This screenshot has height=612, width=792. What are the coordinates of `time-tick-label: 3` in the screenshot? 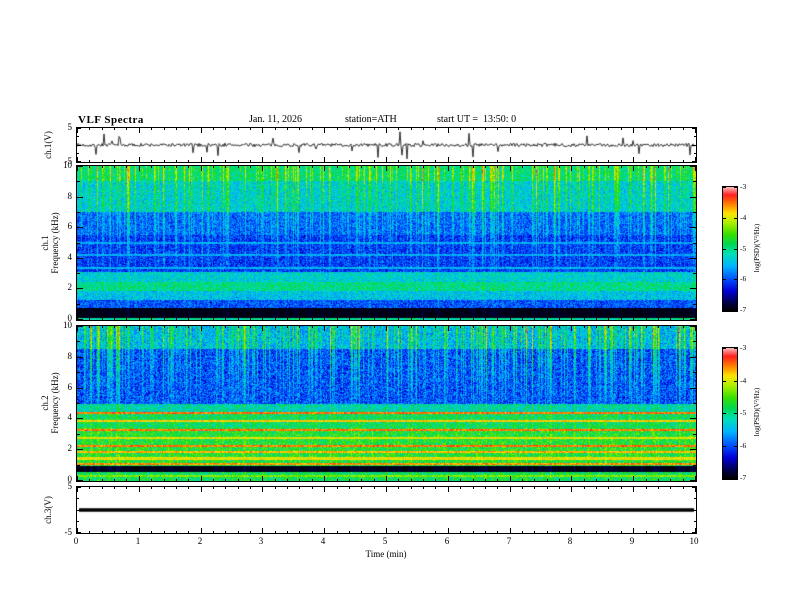 It's located at (261, 541).